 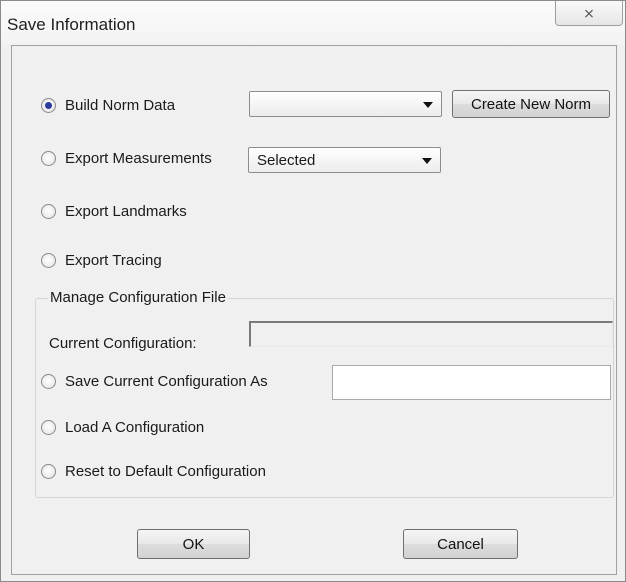 What do you see at coordinates (286, 160) in the screenshot?
I see `measurements-select-value: Selected` at bounding box center [286, 160].